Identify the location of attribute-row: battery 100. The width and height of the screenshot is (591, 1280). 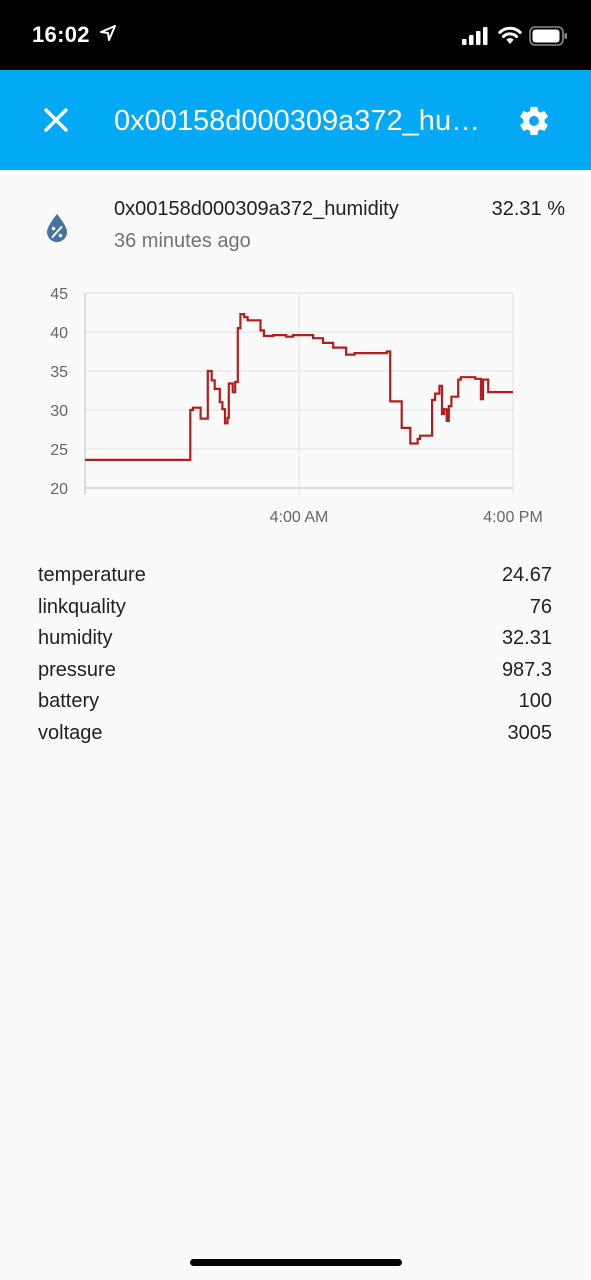
(295, 702).